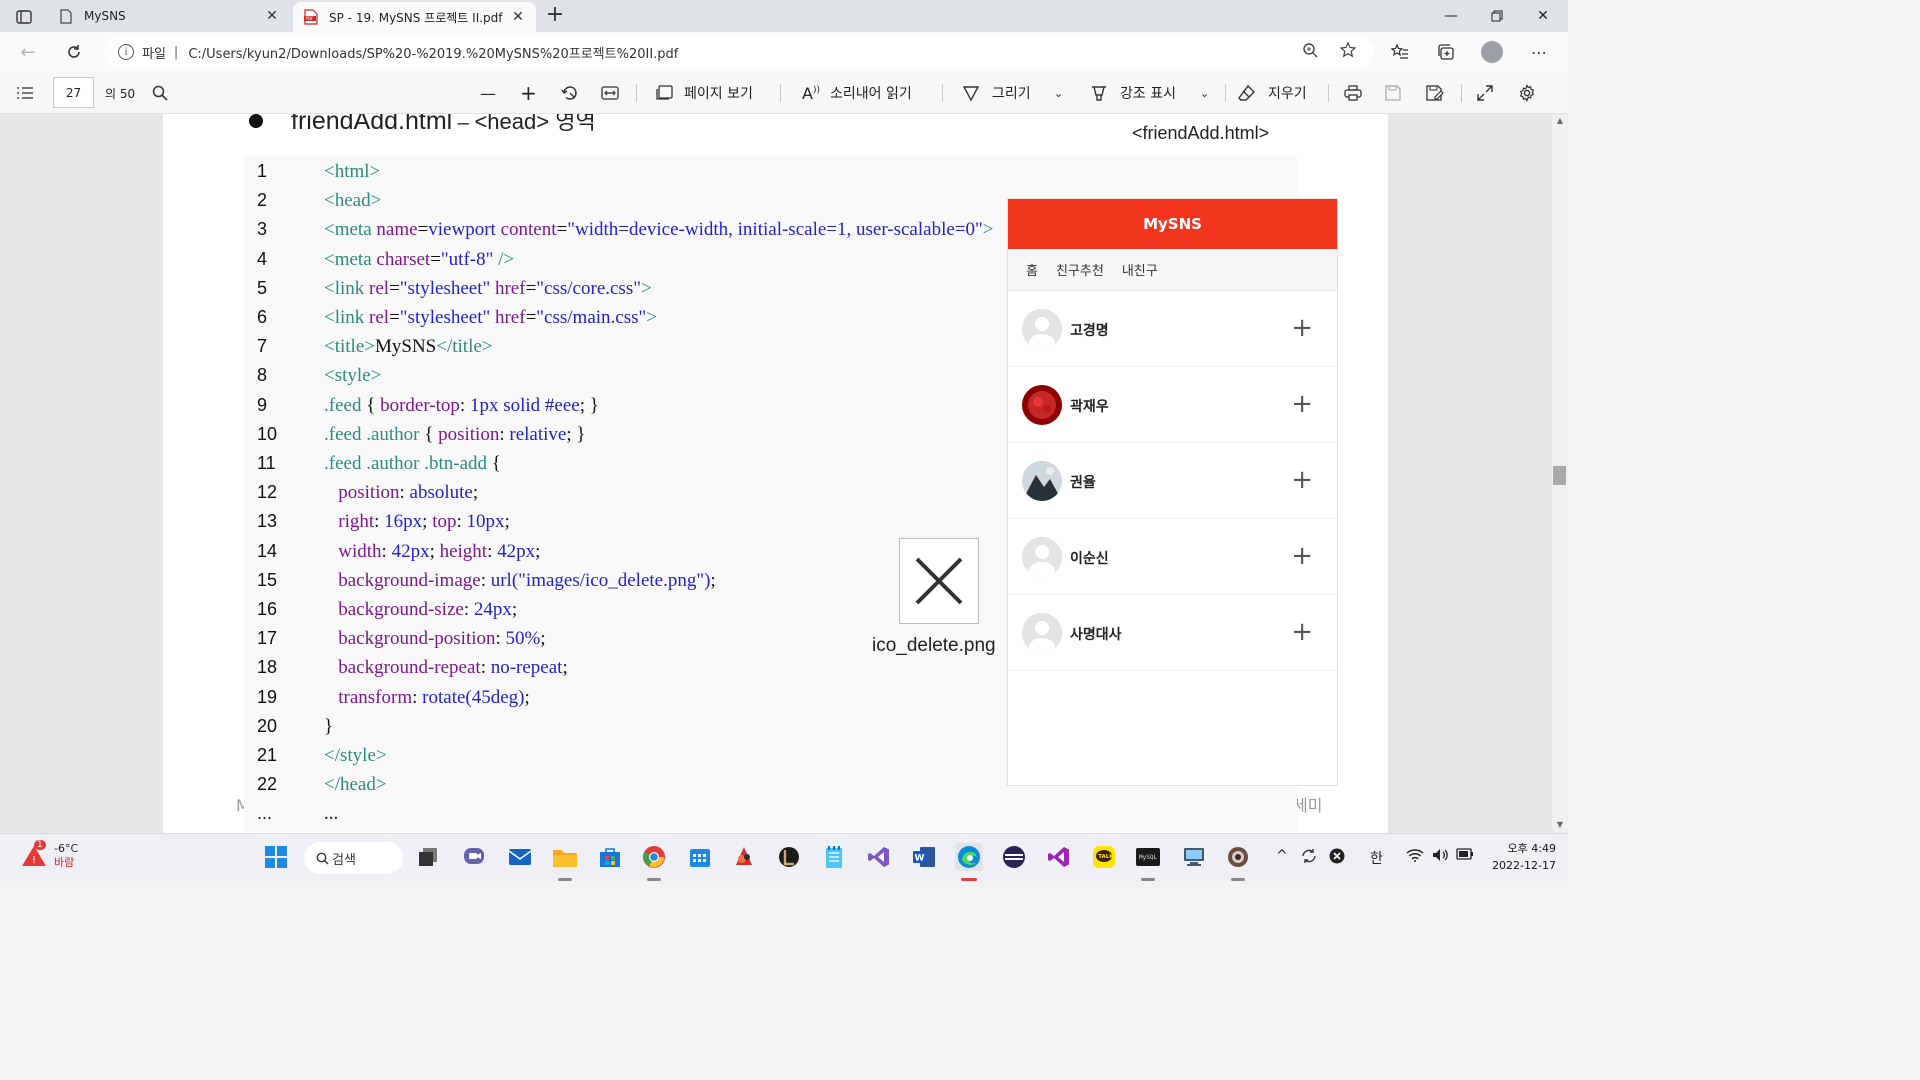 The width and height of the screenshot is (1920, 1080). I want to click on file-label: <friendAdd.html>, so click(1201, 133).